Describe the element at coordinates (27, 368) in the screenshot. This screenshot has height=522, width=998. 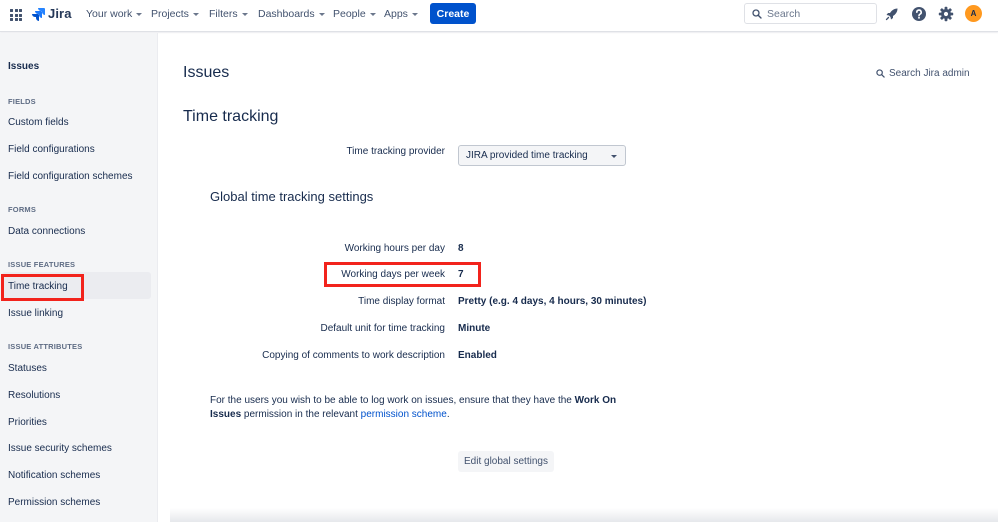
I see `sidebar-item-statuses: Statuses` at that location.